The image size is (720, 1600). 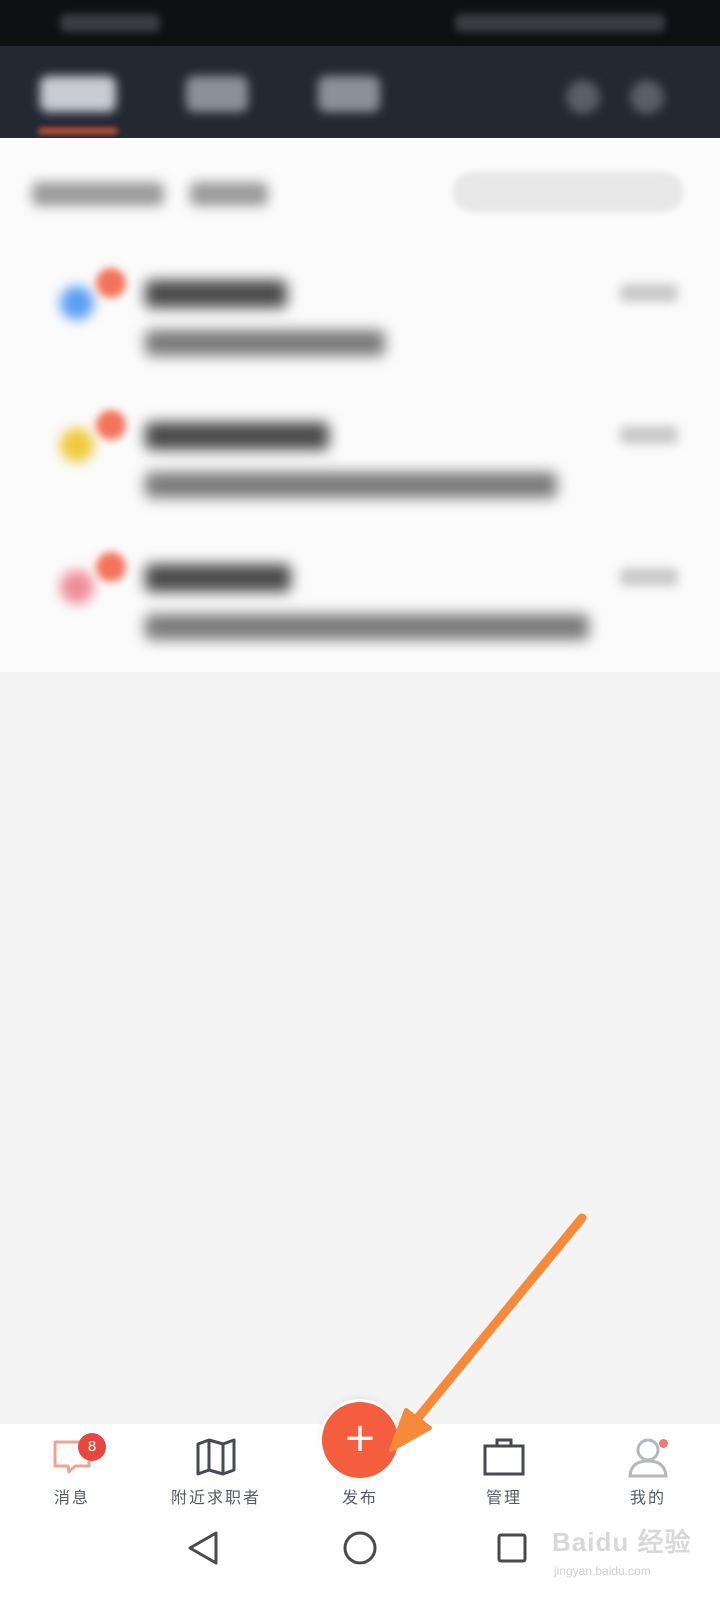 What do you see at coordinates (78, 131) in the screenshot?
I see `tab-active-underline` at bounding box center [78, 131].